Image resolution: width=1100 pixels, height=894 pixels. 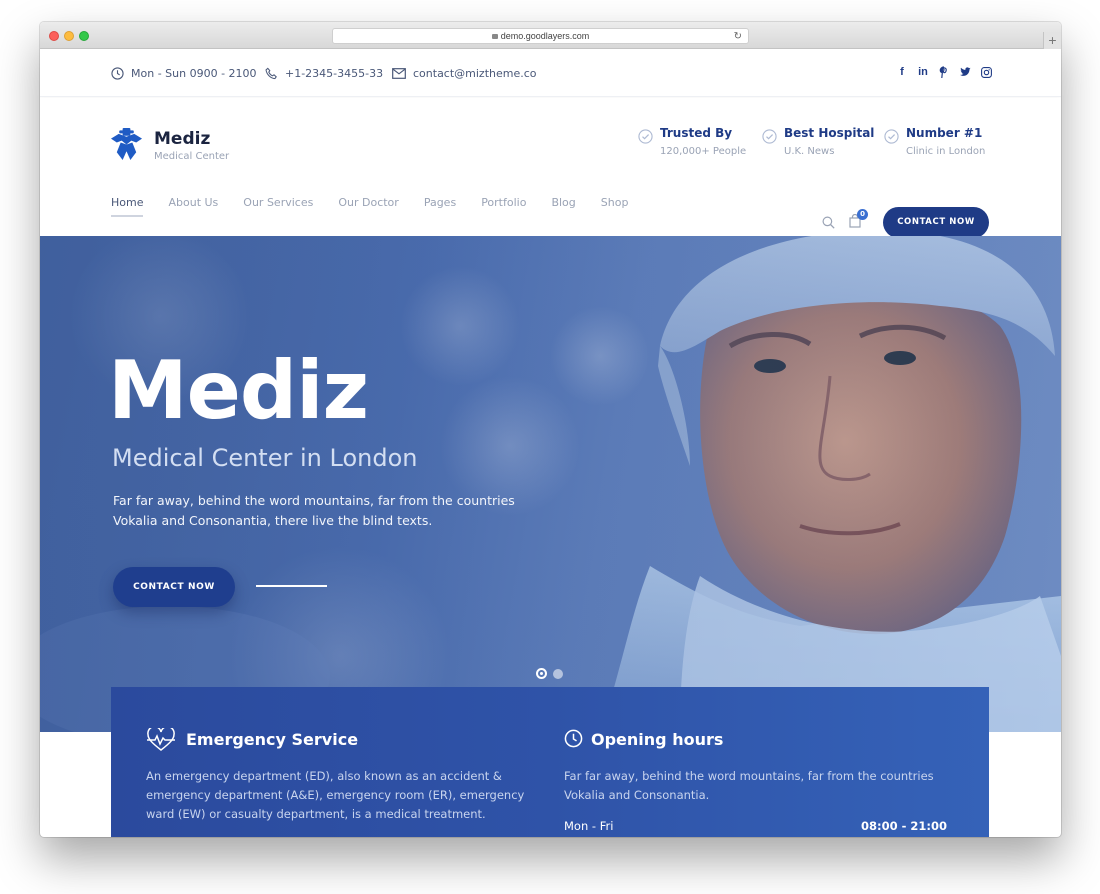 I want to click on browser-toolbar: demo.goodlayers.com ↻ +, so click(x=550, y=35).